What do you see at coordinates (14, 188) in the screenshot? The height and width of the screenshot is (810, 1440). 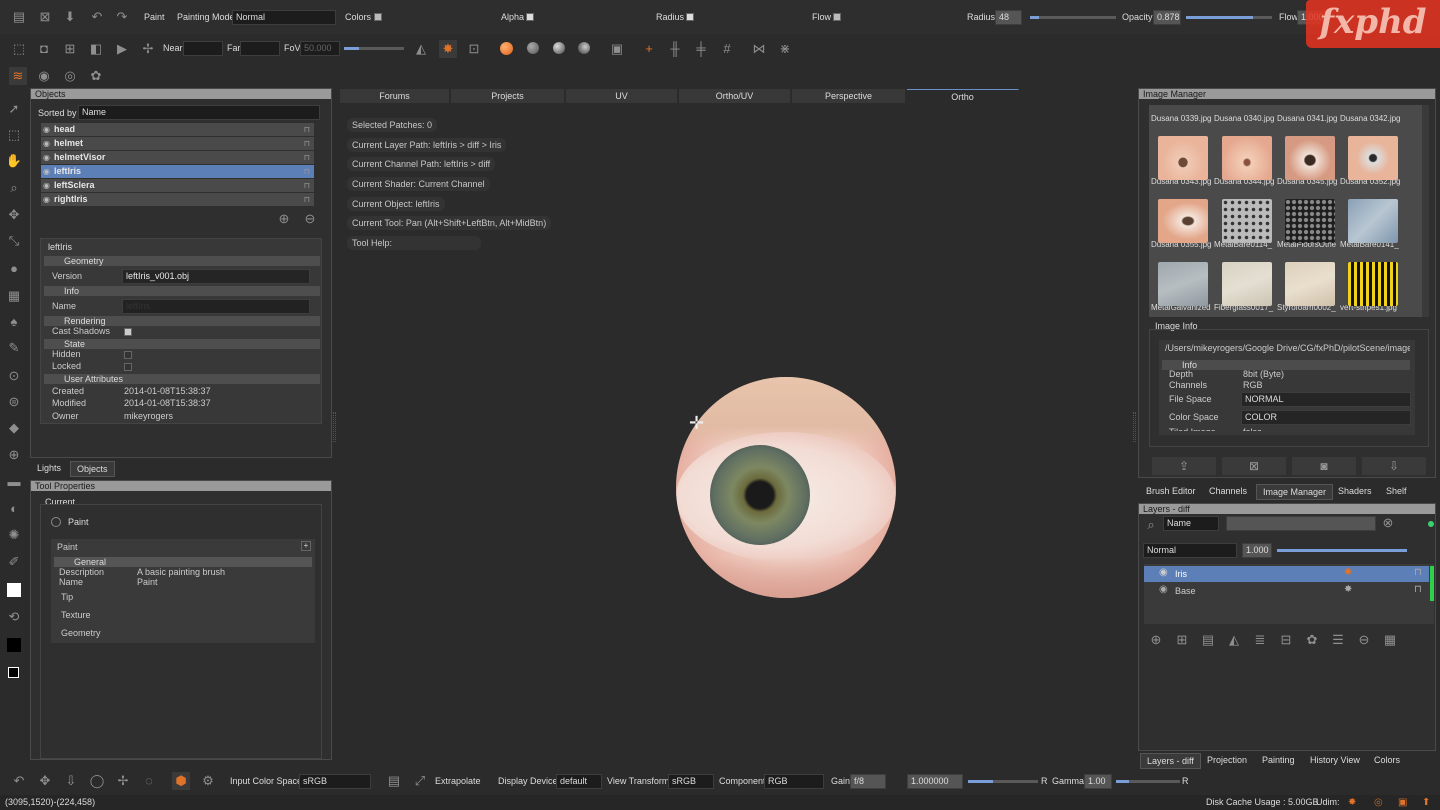 I see `zoom-icon: ⌕` at bounding box center [14, 188].